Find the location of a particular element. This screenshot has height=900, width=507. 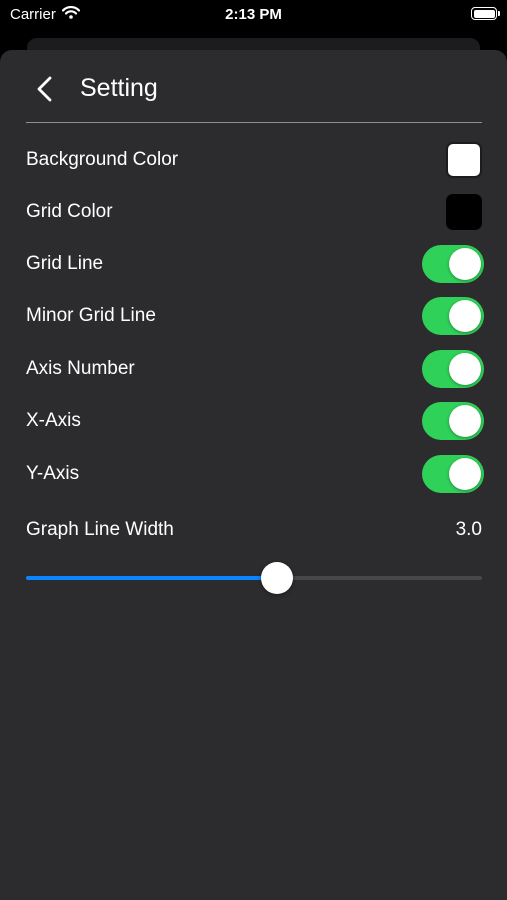

toggle-row-minor-grid-line: Minor Grid Line is located at coordinates (255, 316).